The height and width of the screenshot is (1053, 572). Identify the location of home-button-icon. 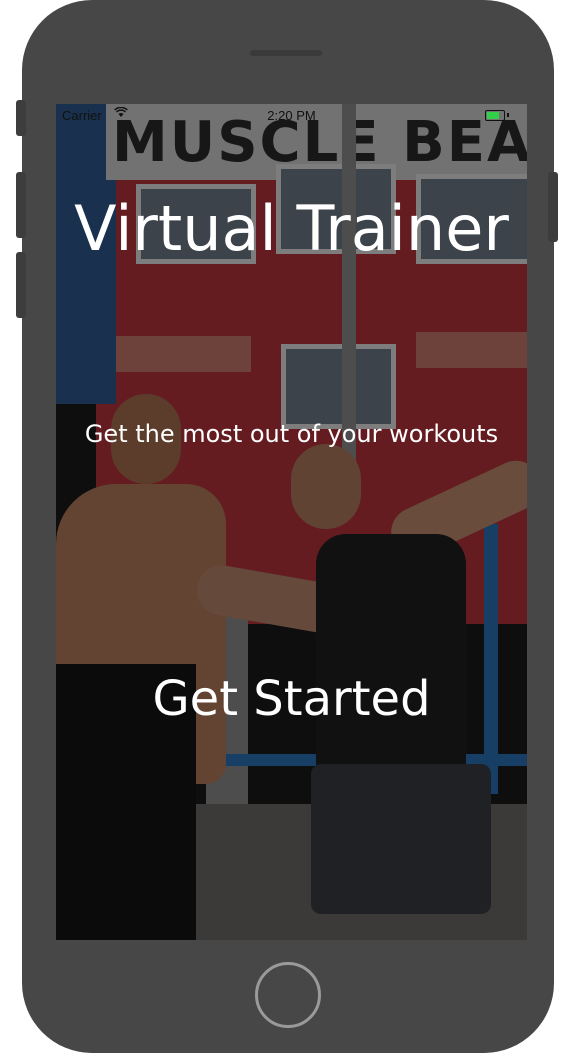
(288, 995).